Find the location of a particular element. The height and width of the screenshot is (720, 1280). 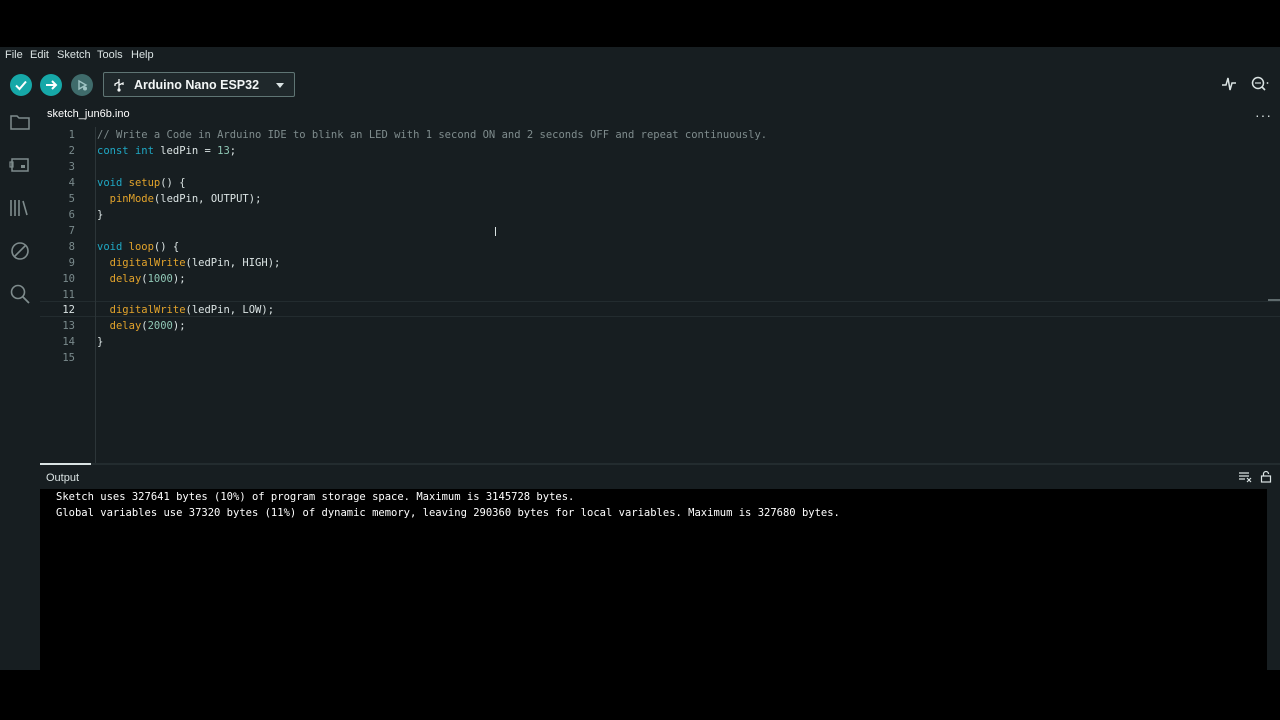

serial-plotter-button is located at coordinates (1229, 84).